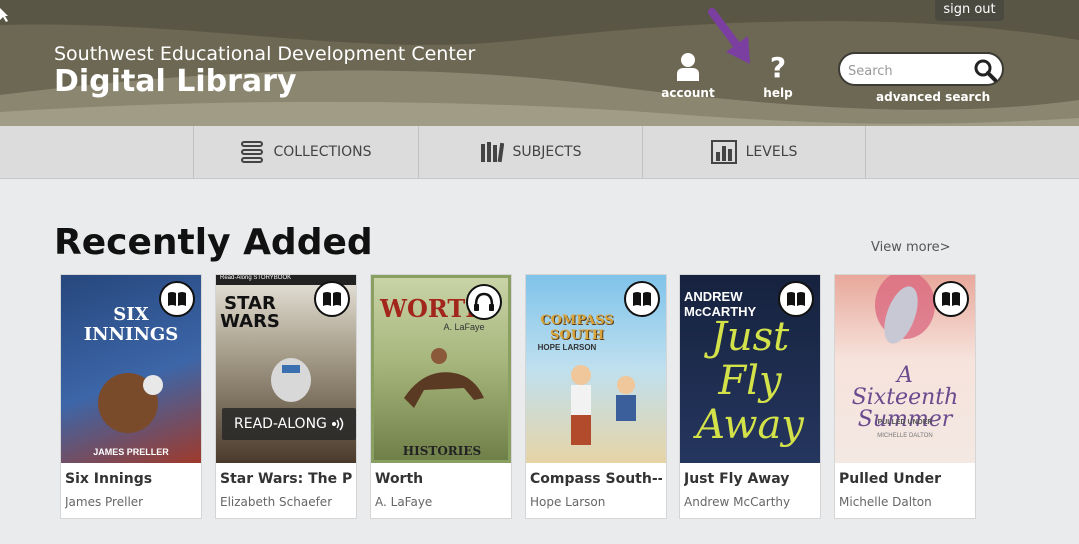  I want to click on book-author: Andrew McCarthy, so click(737, 502).